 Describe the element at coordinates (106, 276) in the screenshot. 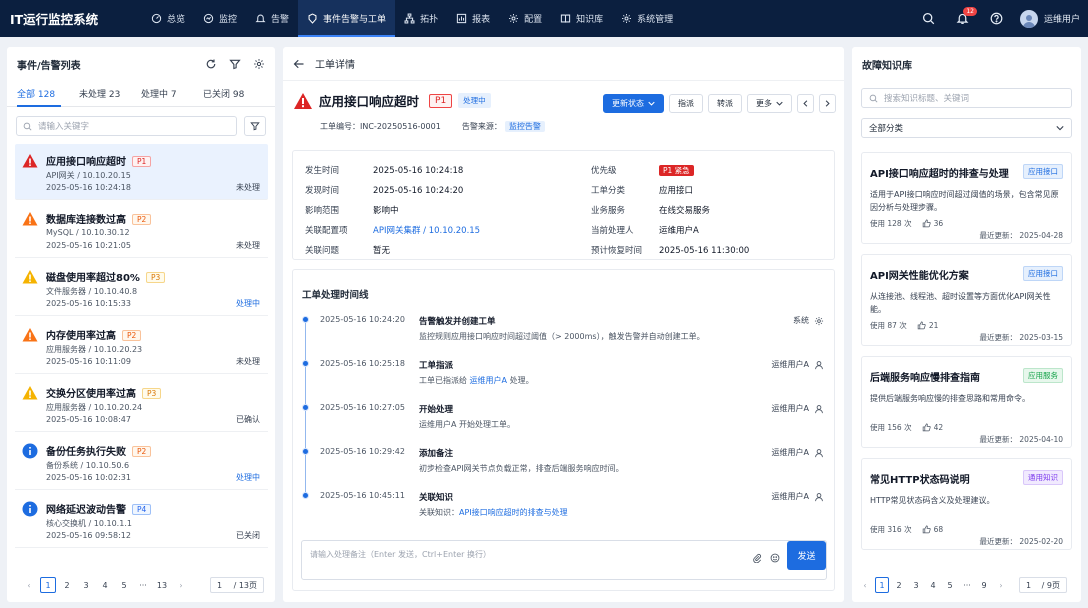

I see `alert-title-row: 磁盘使用率超过80% P3` at that location.